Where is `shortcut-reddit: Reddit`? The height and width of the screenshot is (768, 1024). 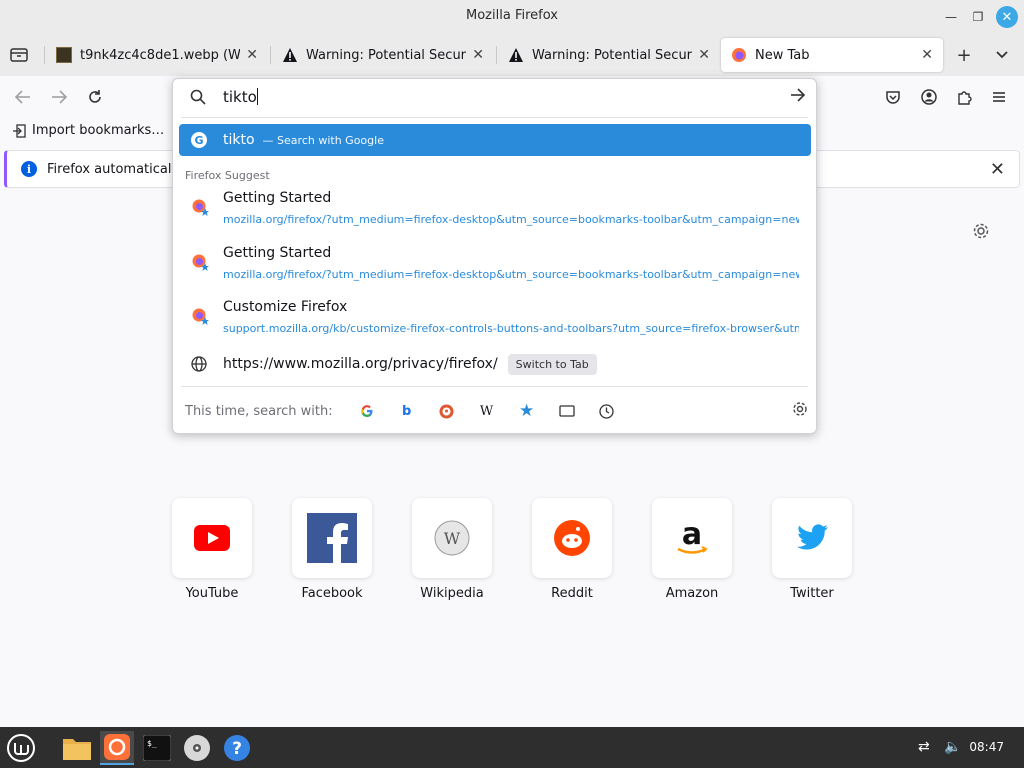 shortcut-reddit: Reddit is located at coordinates (572, 549).